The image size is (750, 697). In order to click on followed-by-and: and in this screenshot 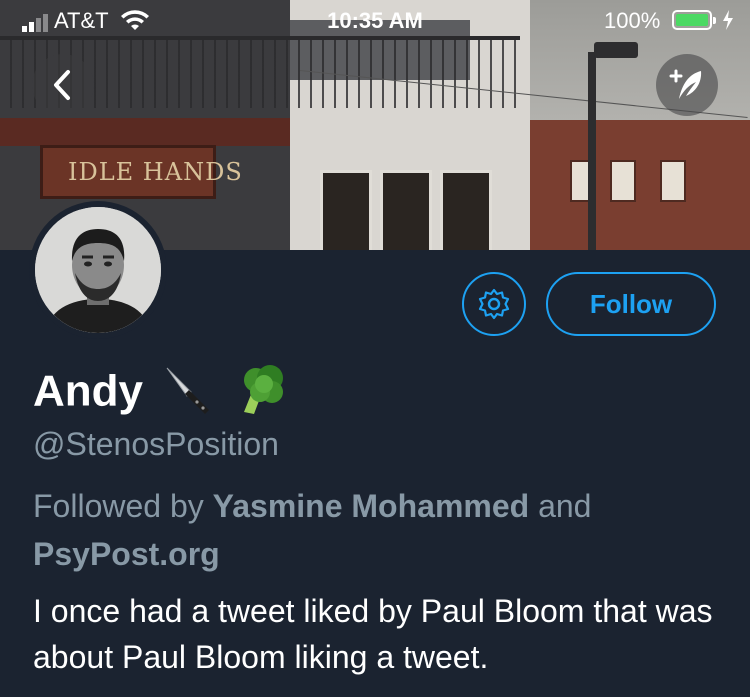, I will do `click(565, 506)`.